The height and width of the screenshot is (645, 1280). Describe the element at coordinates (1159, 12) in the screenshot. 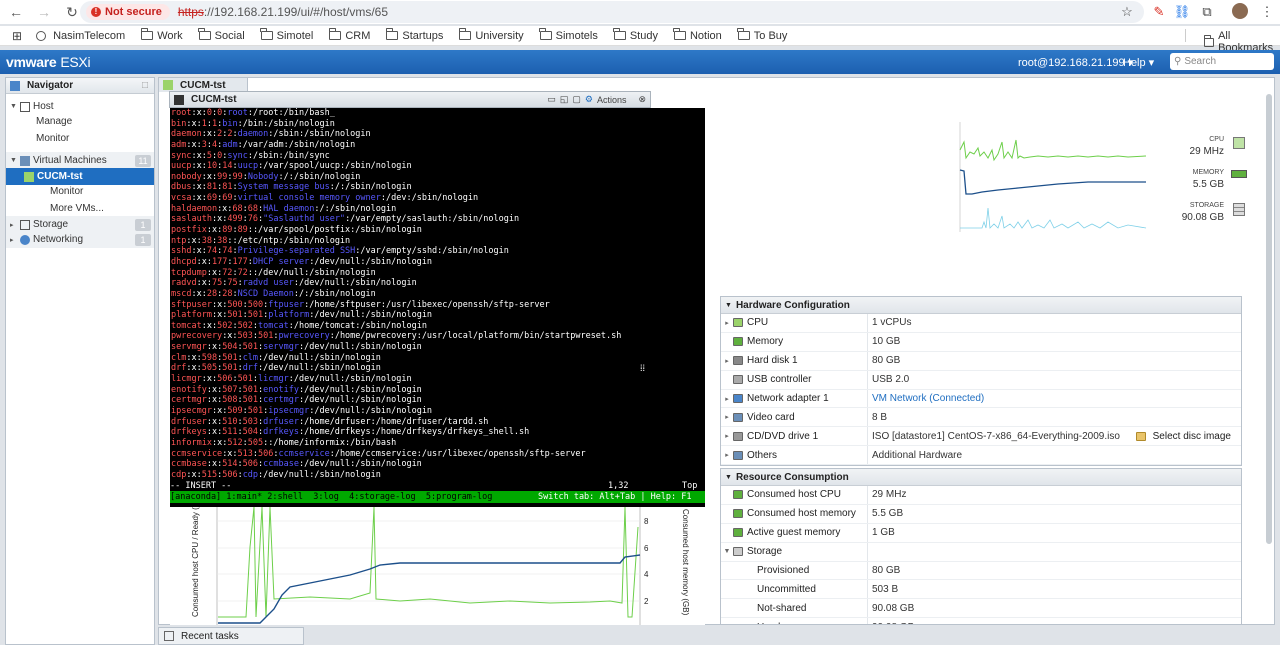

I see `pen-extension-icon: ✎` at that location.